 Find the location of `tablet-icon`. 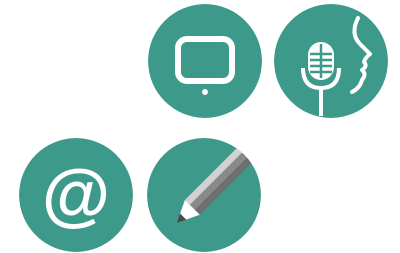

tablet-icon is located at coordinates (205, 61).